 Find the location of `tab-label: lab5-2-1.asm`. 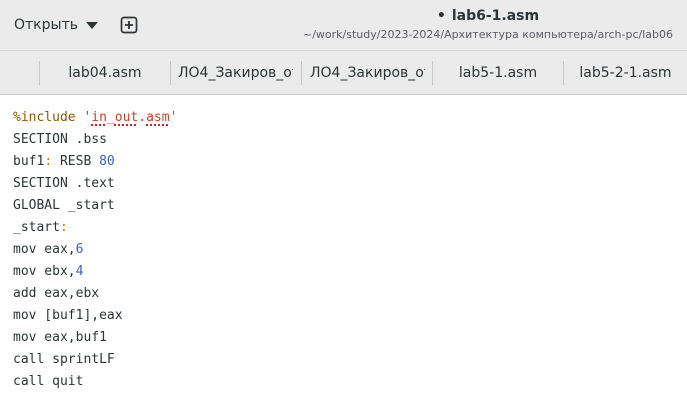

tab-label: lab5-2-1.asm is located at coordinates (625, 72).